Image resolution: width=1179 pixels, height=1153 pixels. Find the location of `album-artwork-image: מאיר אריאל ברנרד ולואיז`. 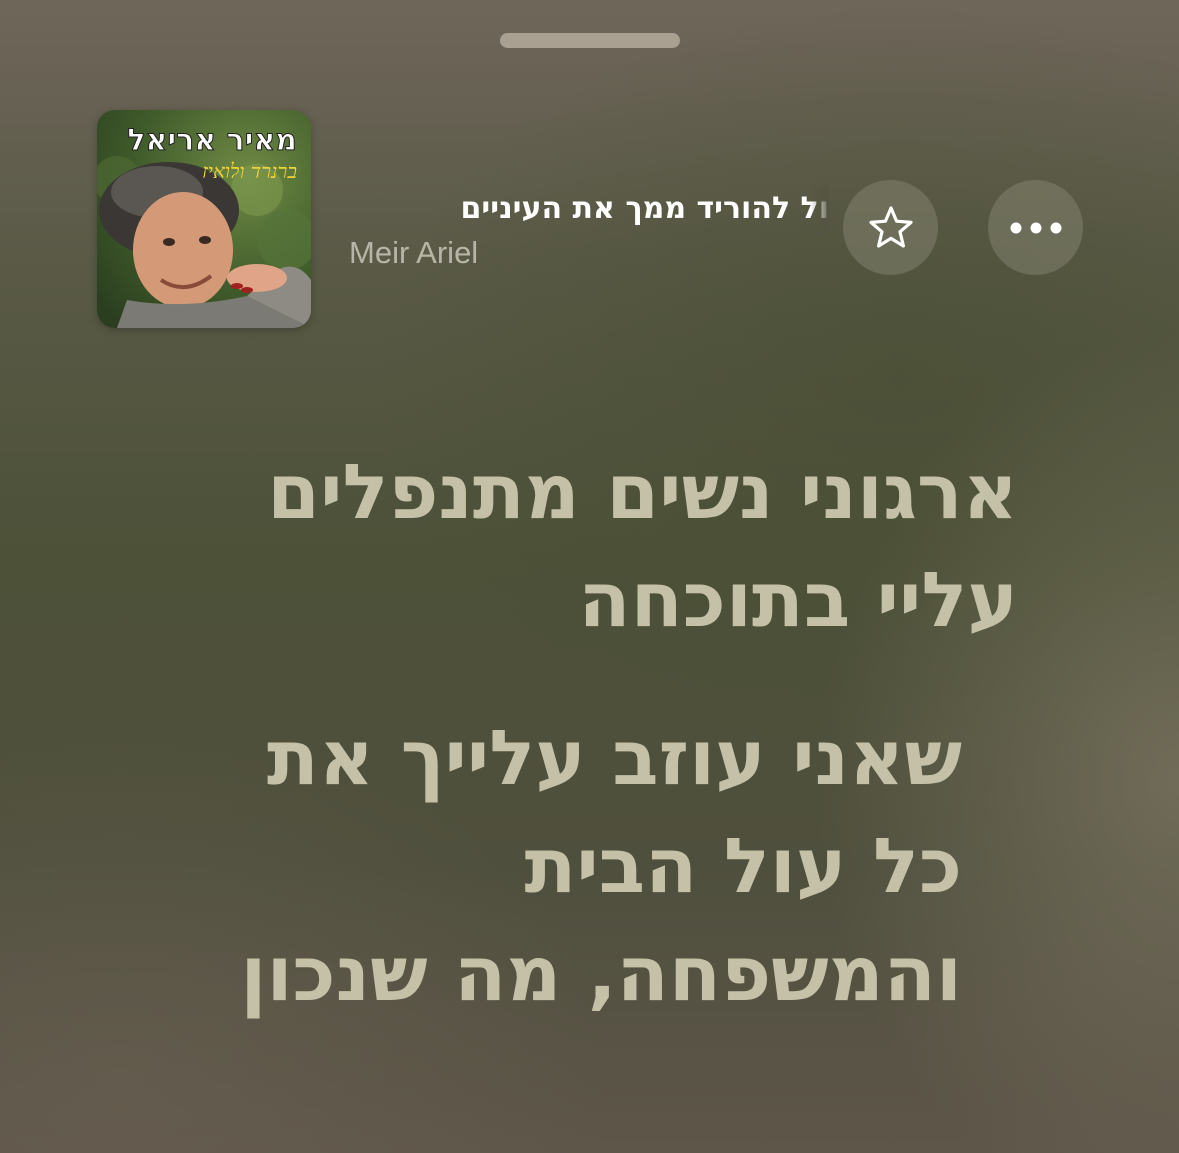

album-artwork-image: מאיר אריאל ברנרד ולואיז is located at coordinates (204, 219).